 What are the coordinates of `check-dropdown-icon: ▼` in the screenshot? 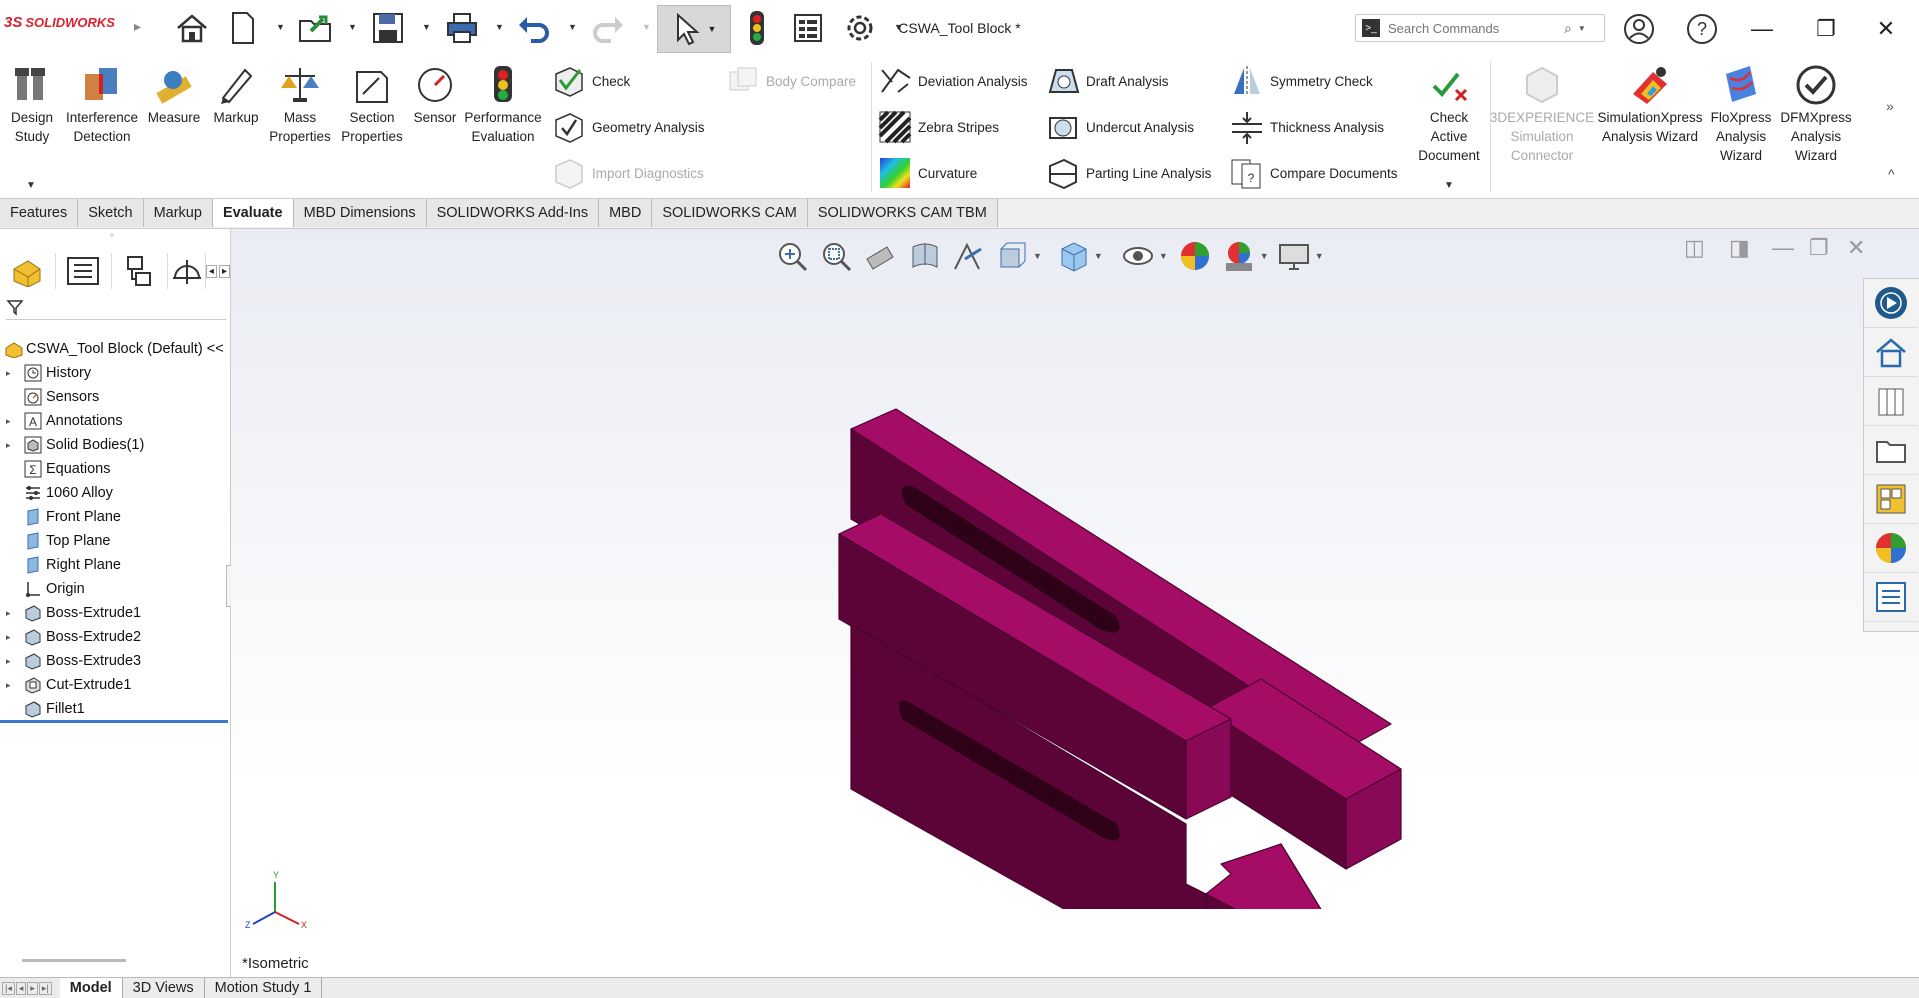 It's located at (1449, 185).